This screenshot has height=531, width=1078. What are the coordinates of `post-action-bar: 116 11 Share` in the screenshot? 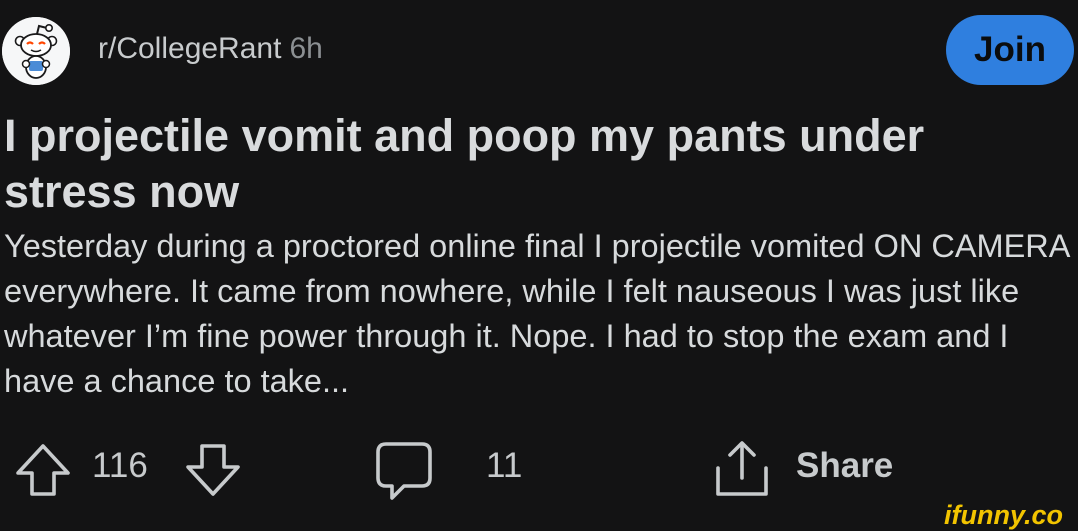 It's located at (539, 468).